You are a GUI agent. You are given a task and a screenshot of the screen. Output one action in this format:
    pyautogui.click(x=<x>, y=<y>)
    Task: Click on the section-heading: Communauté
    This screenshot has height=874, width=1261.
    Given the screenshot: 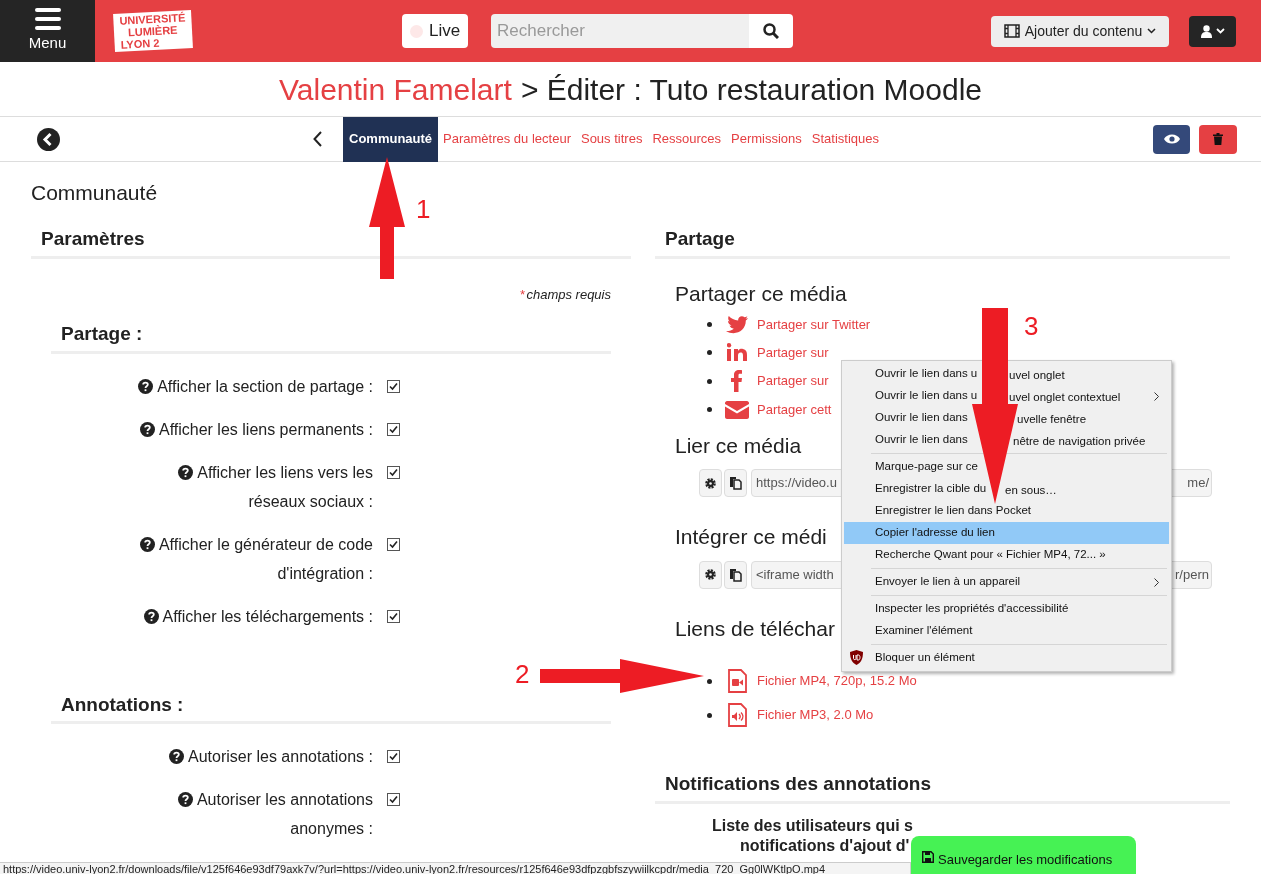 What is the action you would take?
    pyautogui.click(x=95, y=193)
    